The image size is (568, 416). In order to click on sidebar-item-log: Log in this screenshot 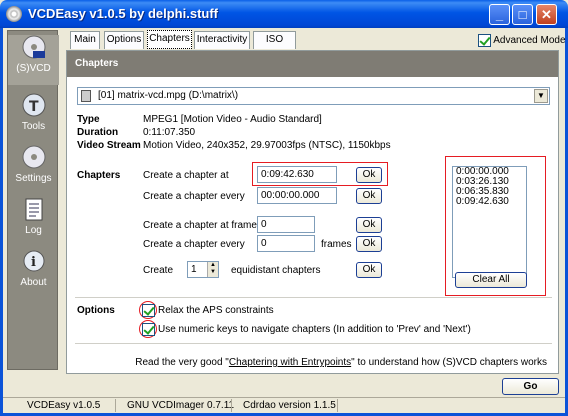, I will do `click(33, 219)`.